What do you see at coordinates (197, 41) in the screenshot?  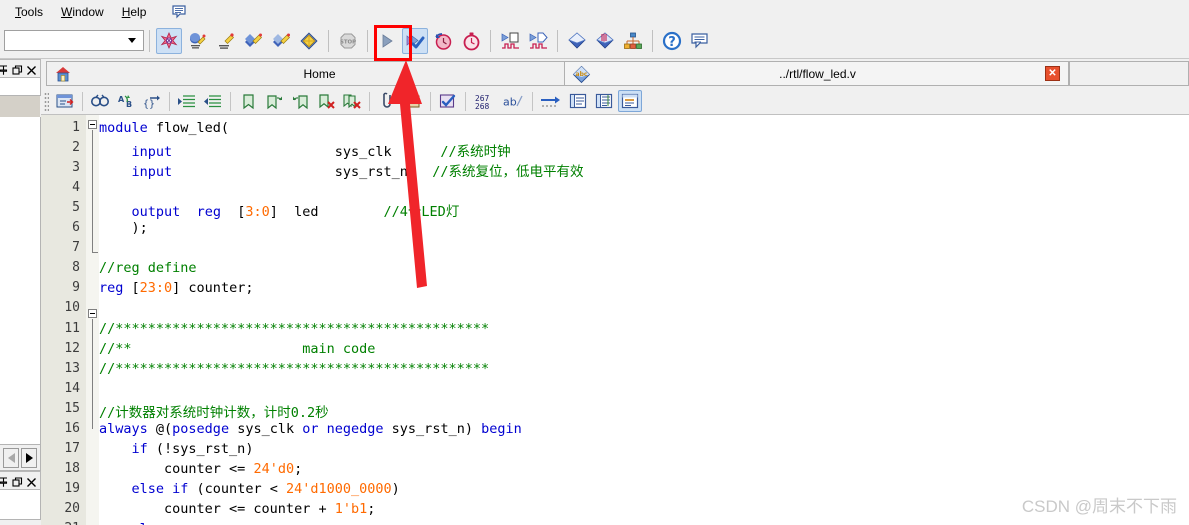 I see `compile-icon` at bounding box center [197, 41].